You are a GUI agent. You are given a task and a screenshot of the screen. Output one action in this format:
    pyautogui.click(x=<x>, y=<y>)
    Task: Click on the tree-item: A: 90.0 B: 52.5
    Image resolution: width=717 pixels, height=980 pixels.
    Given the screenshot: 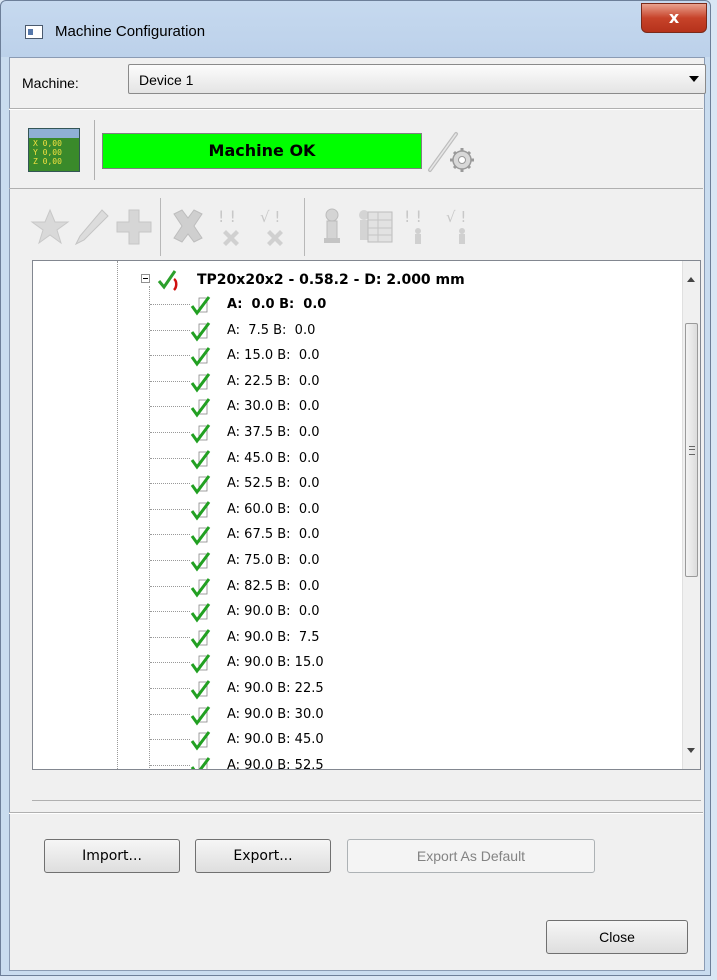 What is the action you would take?
    pyautogui.click(x=400, y=761)
    